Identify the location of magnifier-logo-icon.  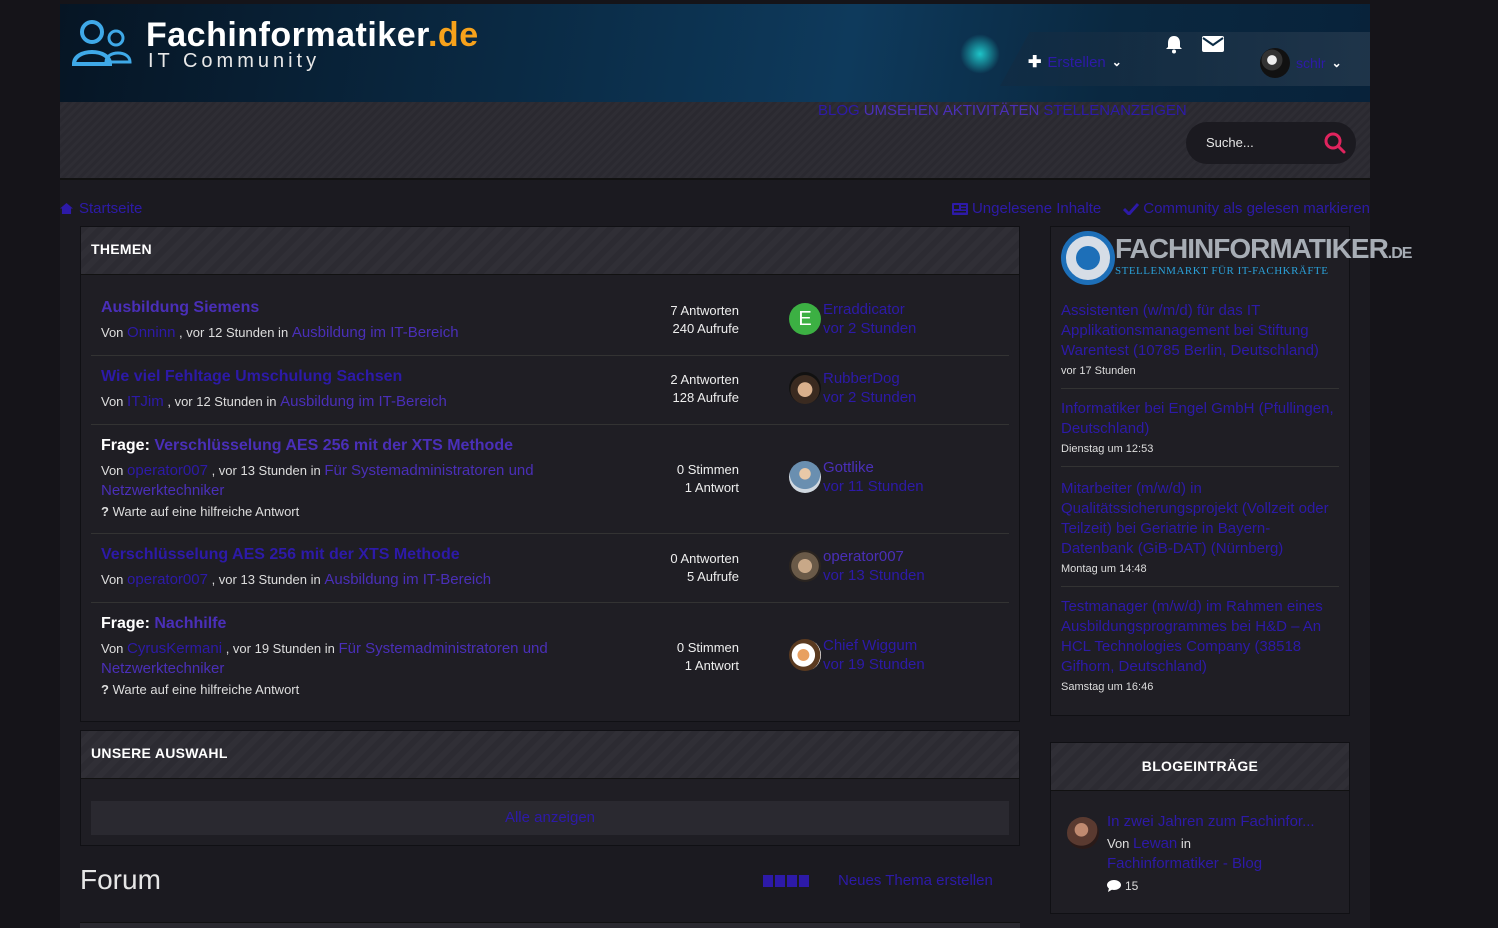
(1088, 258).